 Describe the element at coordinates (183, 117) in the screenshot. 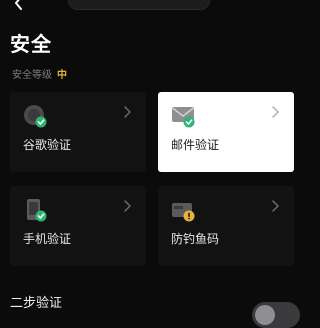

I see `envelope-icon` at that location.